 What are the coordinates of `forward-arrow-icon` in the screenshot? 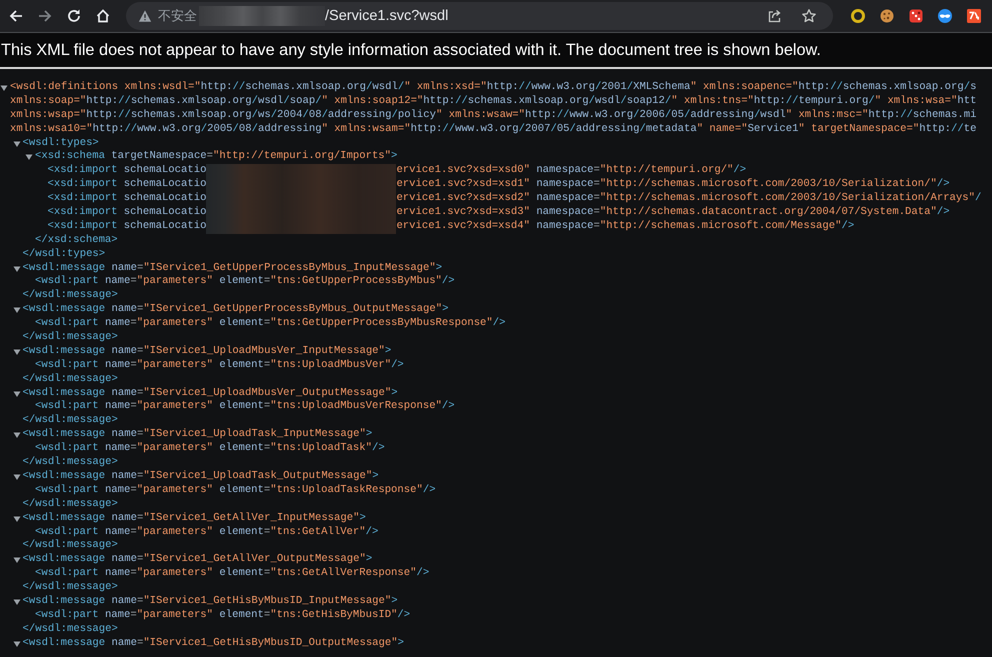 It's located at (45, 16).